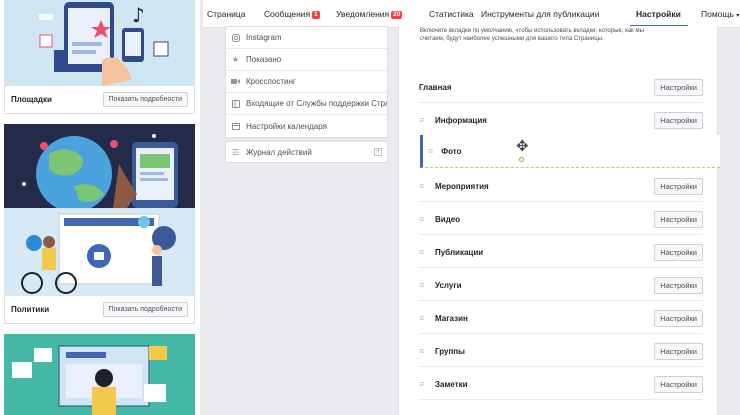 The image size is (740, 415). What do you see at coordinates (99, 100) in the screenshot?
I see `card-footer: Площадки Показать подробности` at bounding box center [99, 100].